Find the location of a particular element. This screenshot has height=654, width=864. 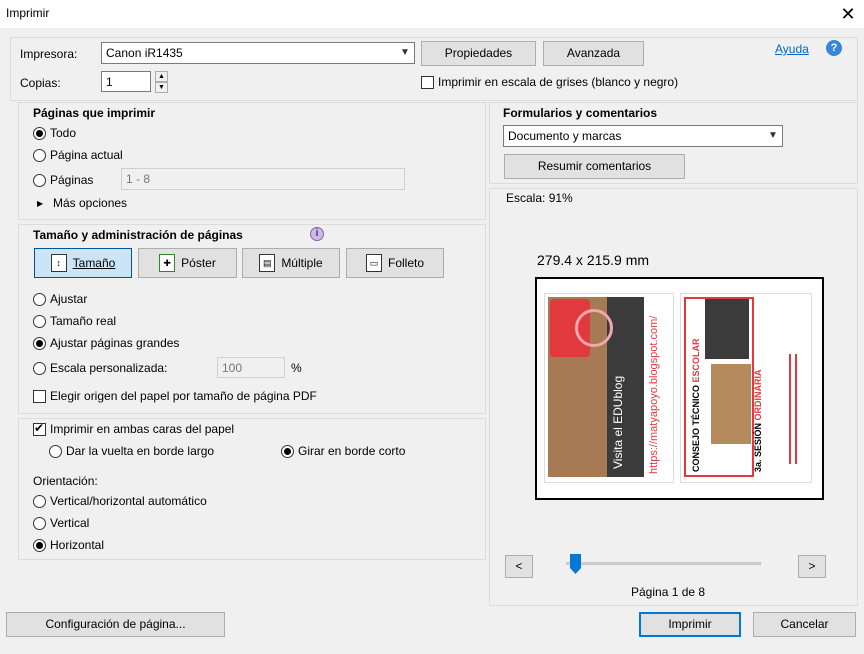

page-slider-track is located at coordinates (663, 563).